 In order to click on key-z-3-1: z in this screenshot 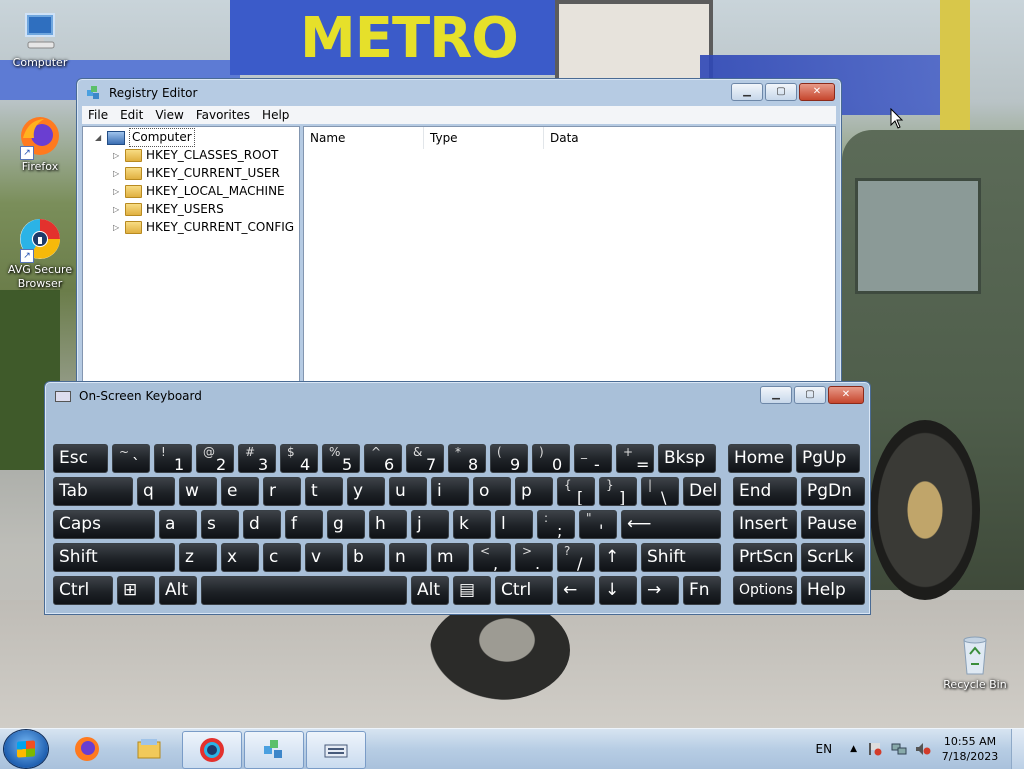, I will do `click(198, 557)`.